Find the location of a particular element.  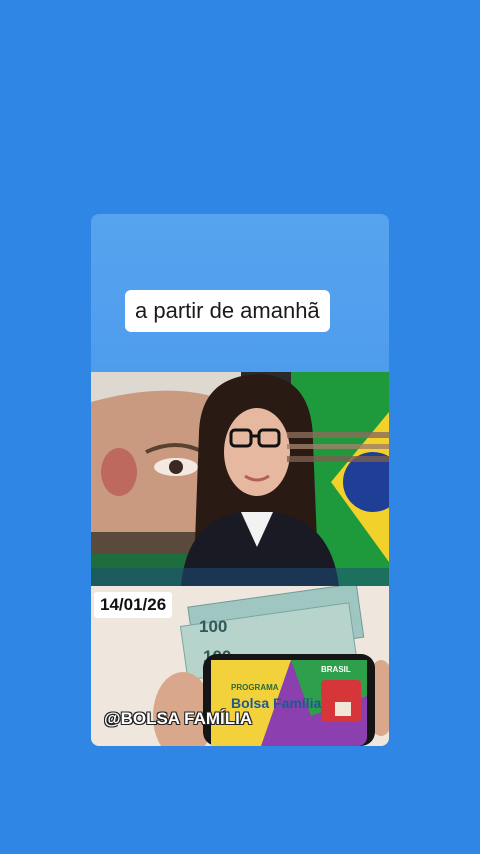

caption-bubble: a partir de amanhã is located at coordinates (227, 311).